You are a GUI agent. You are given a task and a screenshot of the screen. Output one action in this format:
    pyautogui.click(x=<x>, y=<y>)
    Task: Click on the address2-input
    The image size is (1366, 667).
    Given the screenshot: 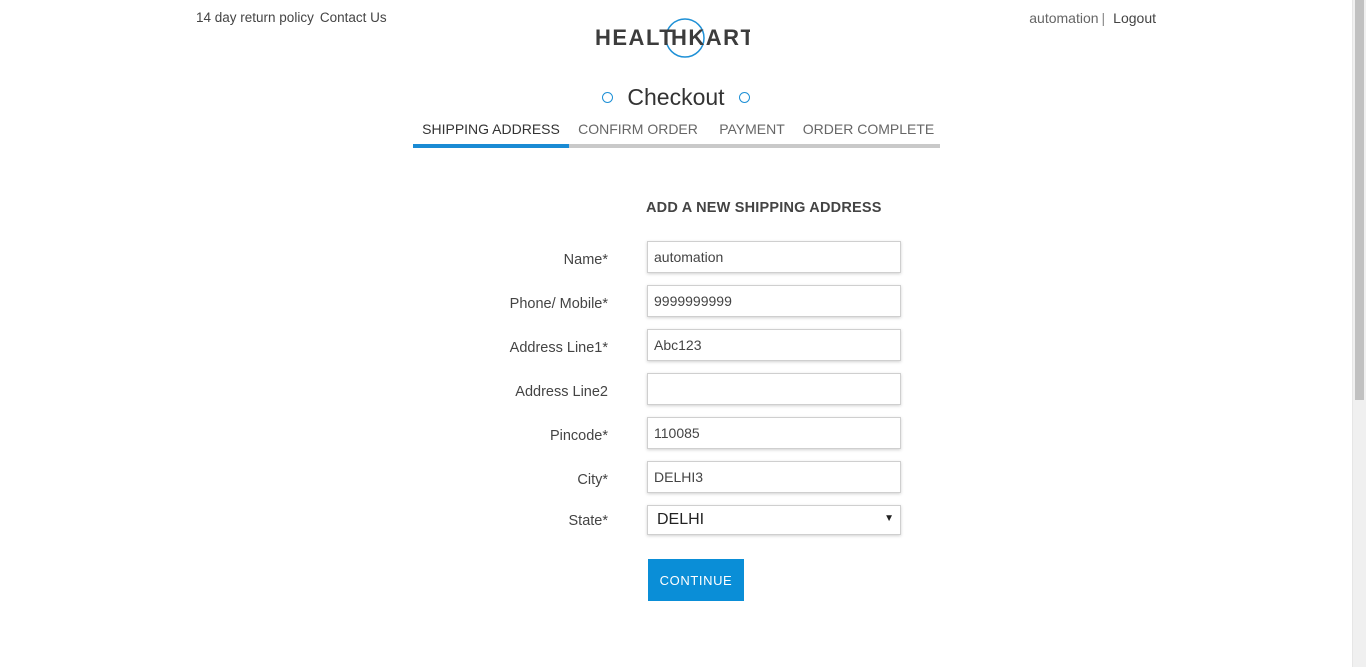 What is the action you would take?
    pyautogui.click(x=774, y=389)
    